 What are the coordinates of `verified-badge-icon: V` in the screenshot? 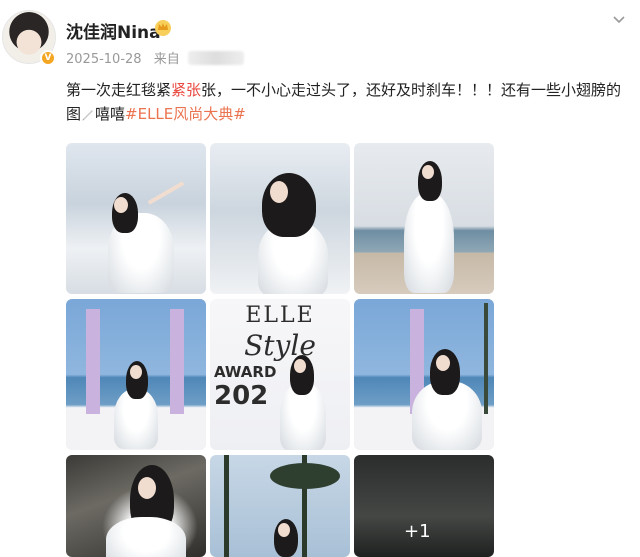 It's located at (48, 58).